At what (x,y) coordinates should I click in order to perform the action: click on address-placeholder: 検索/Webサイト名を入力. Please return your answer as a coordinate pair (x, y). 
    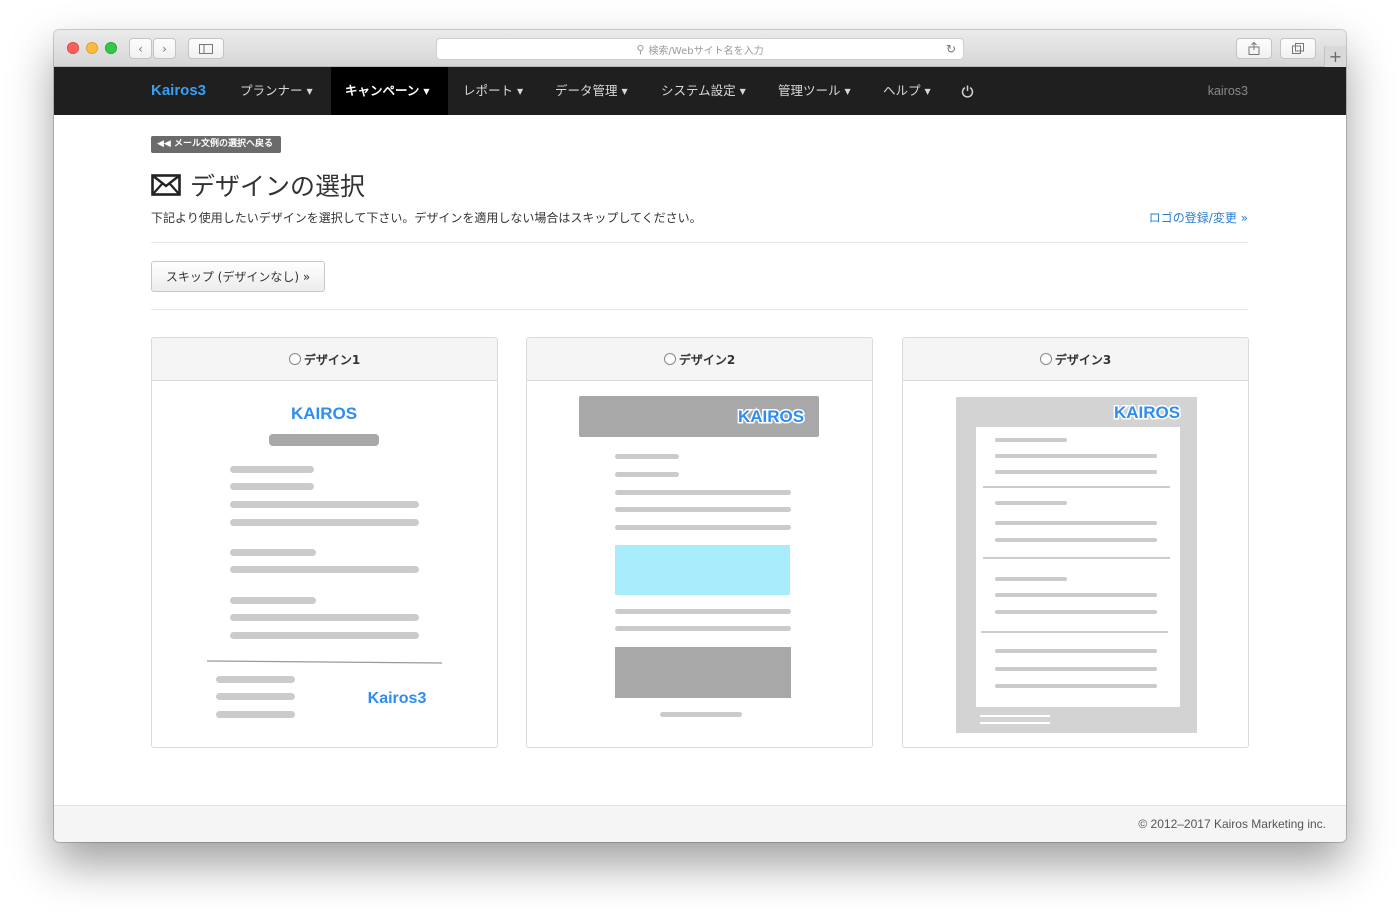
    Looking at the image, I should click on (706, 51).